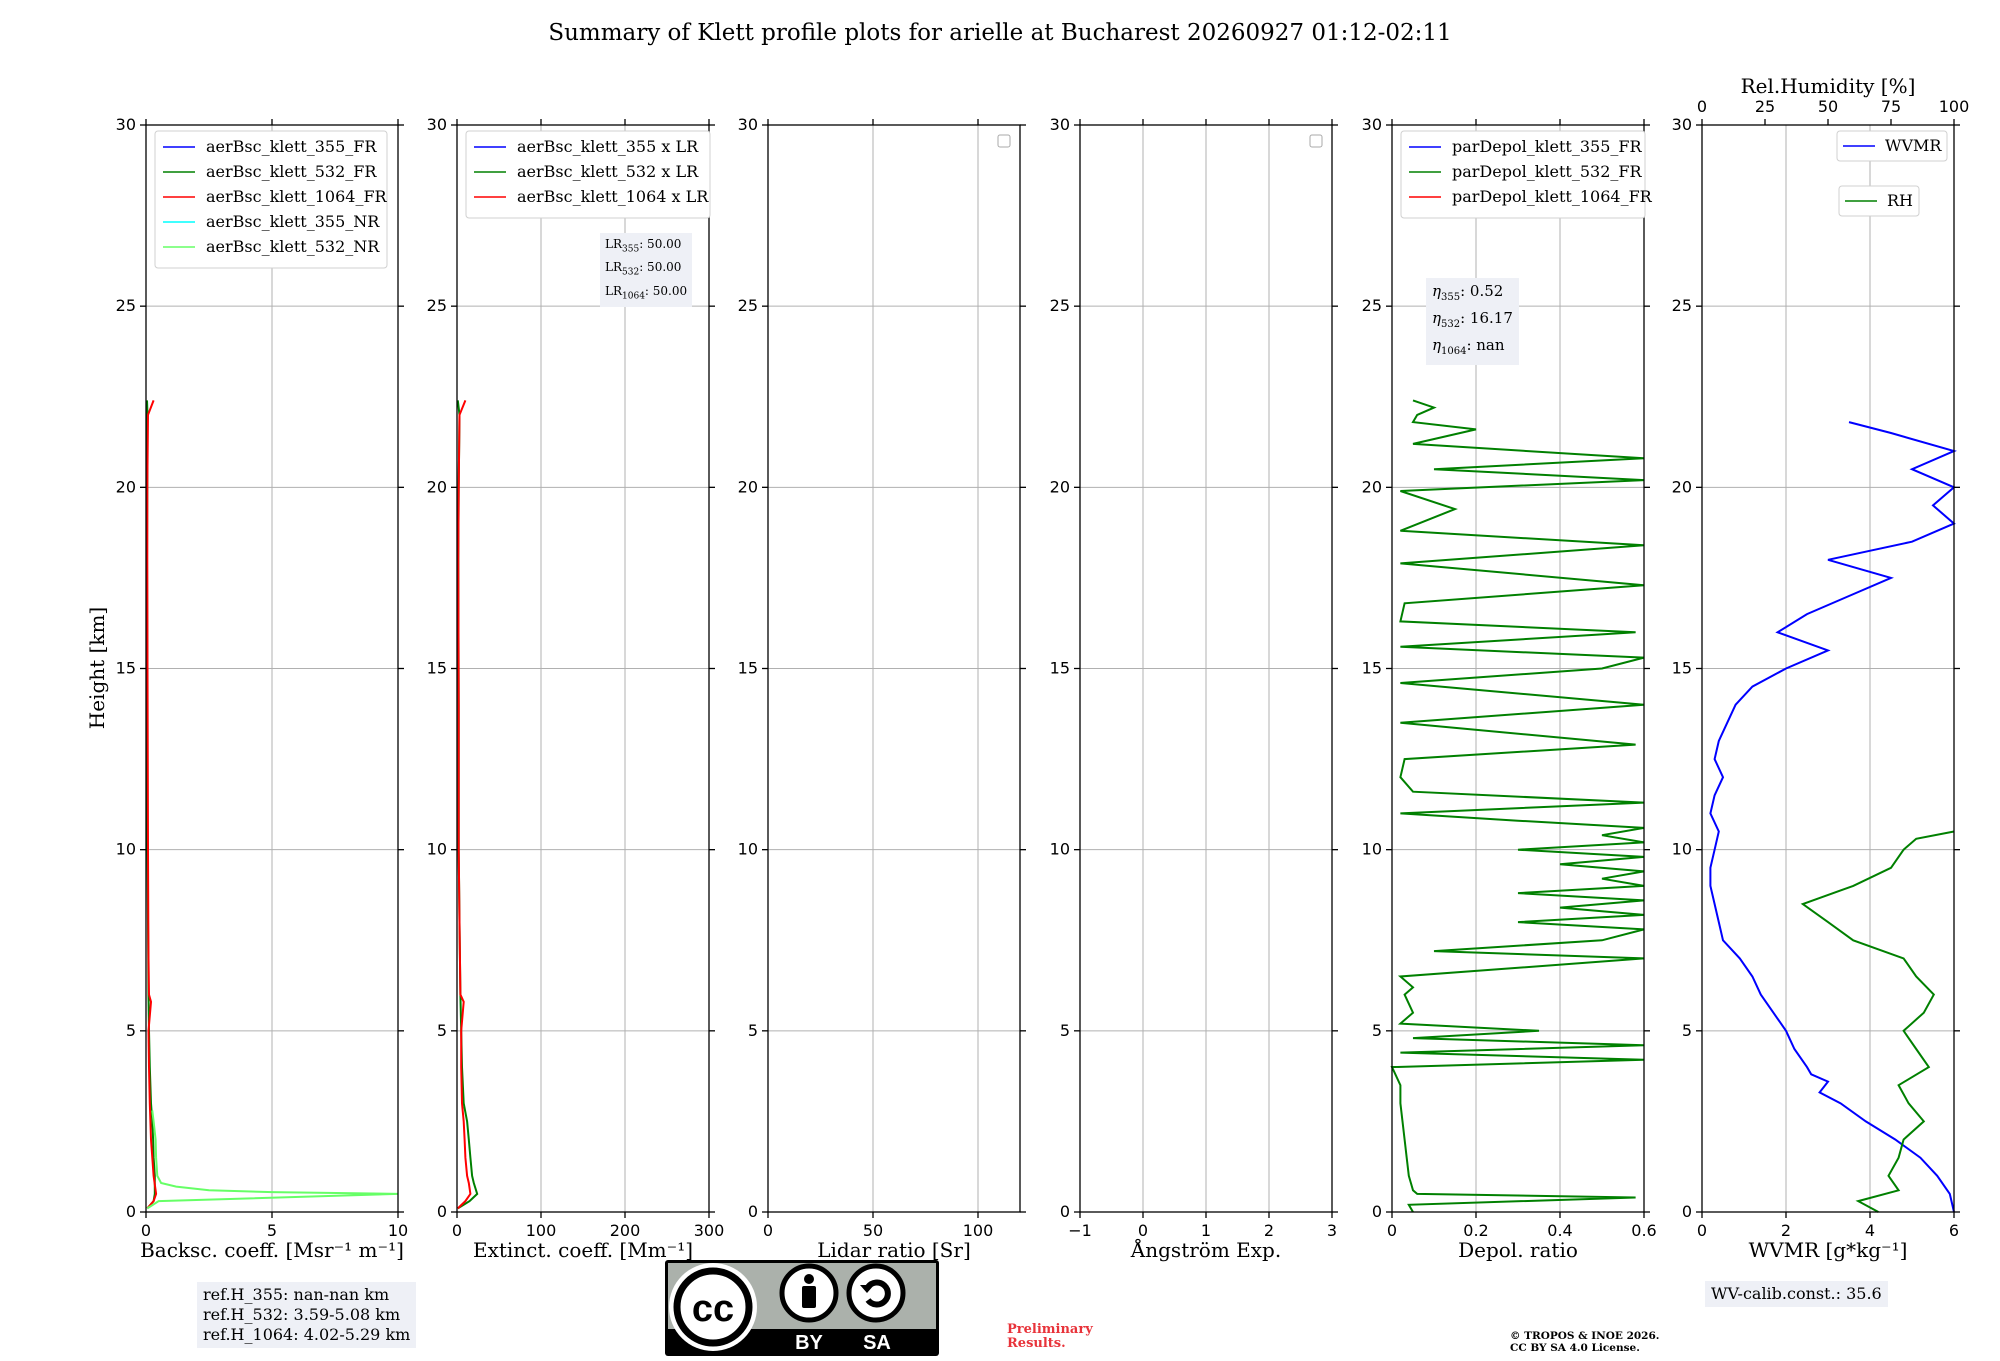  Describe the element at coordinates (1954, 106) in the screenshot. I see `panel-6-top-tick-label: 100` at that location.